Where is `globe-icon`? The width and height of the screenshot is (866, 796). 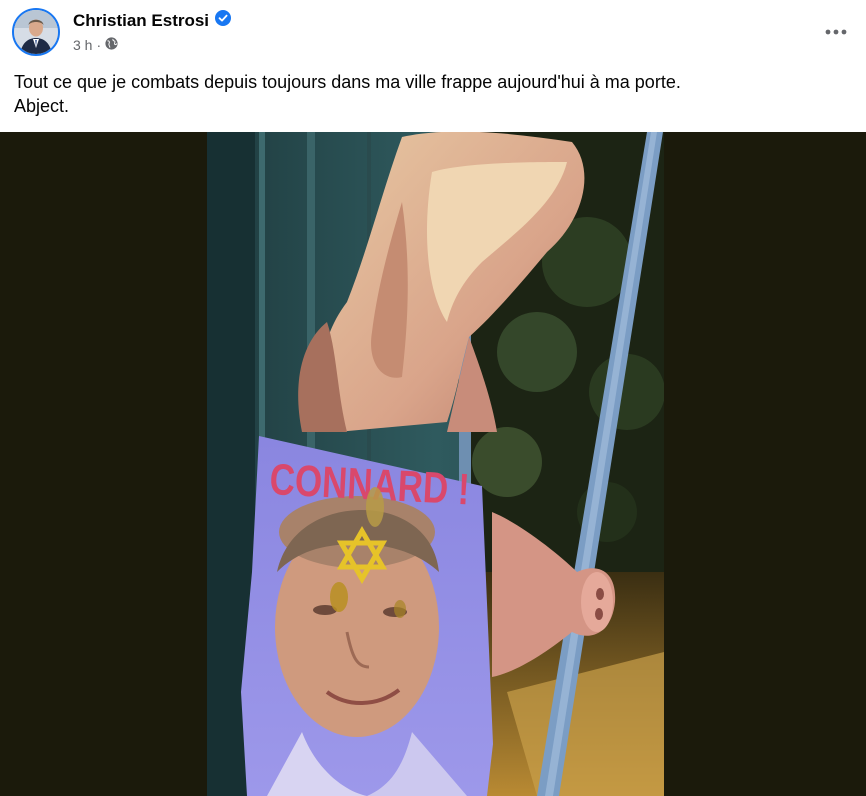 globe-icon is located at coordinates (111, 45).